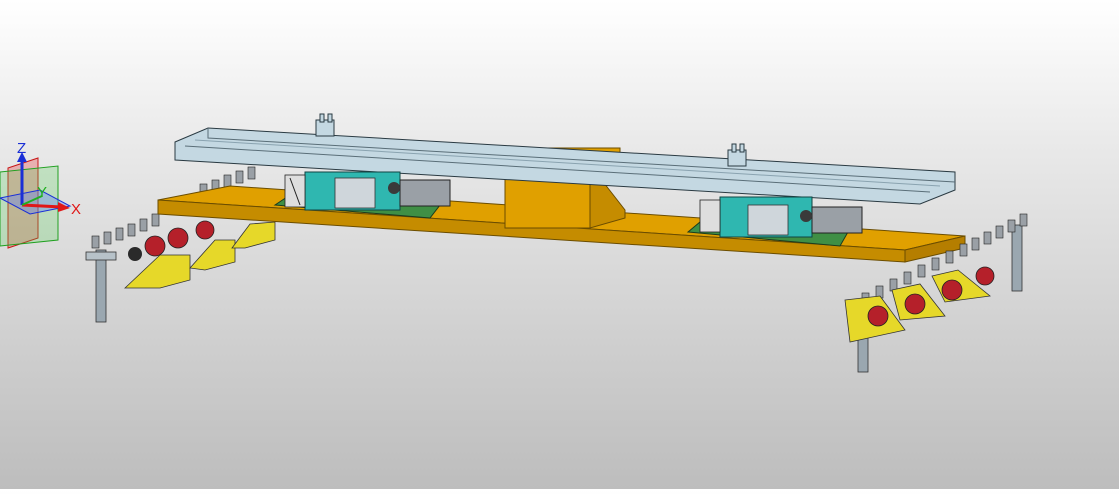  Describe the element at coordinates (101, 286) in the screenshot. I see `left-post` at that location.